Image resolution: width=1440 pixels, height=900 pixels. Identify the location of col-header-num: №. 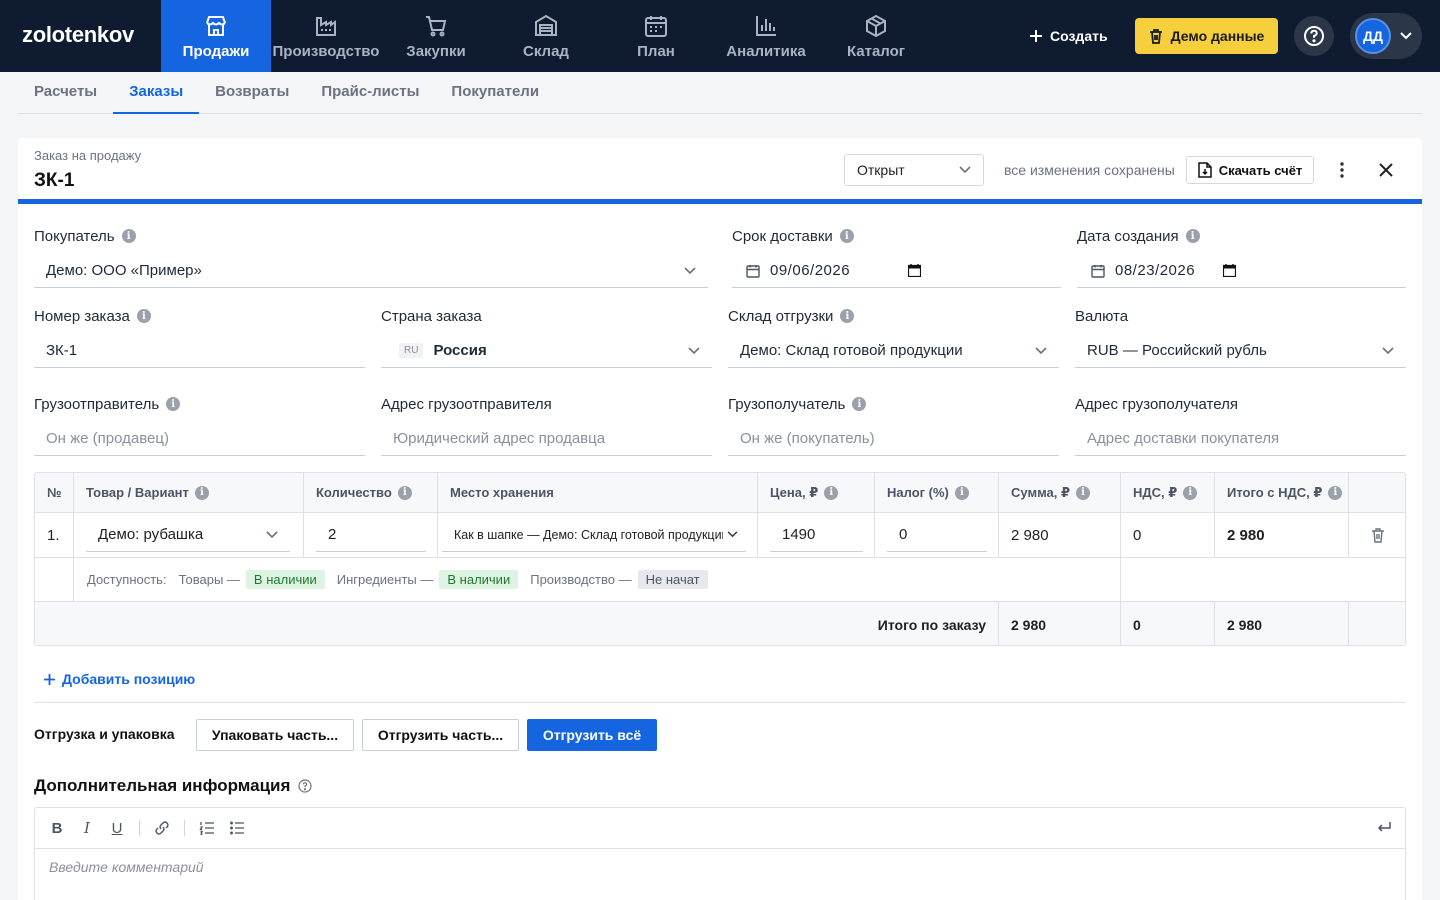
(54, 493).